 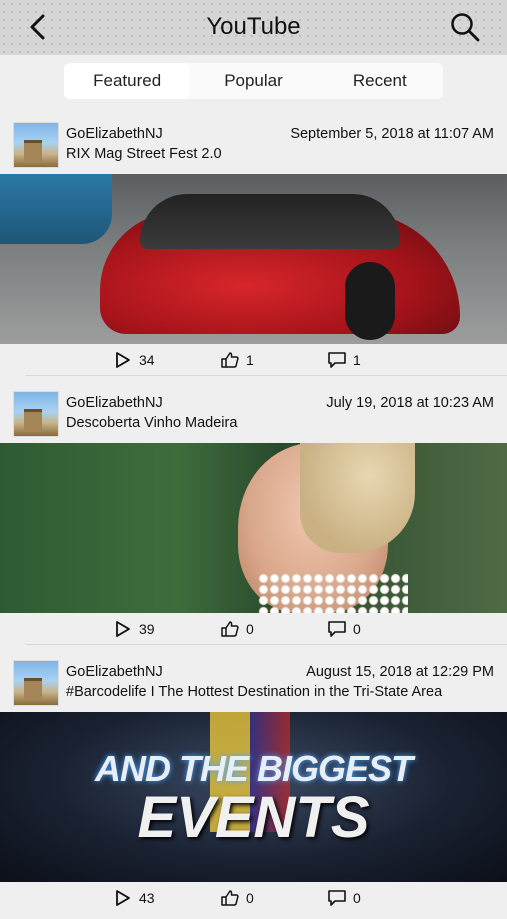 I want to click on segmented-tabs: Featured Popular Recent, so click(x=253, y=81).